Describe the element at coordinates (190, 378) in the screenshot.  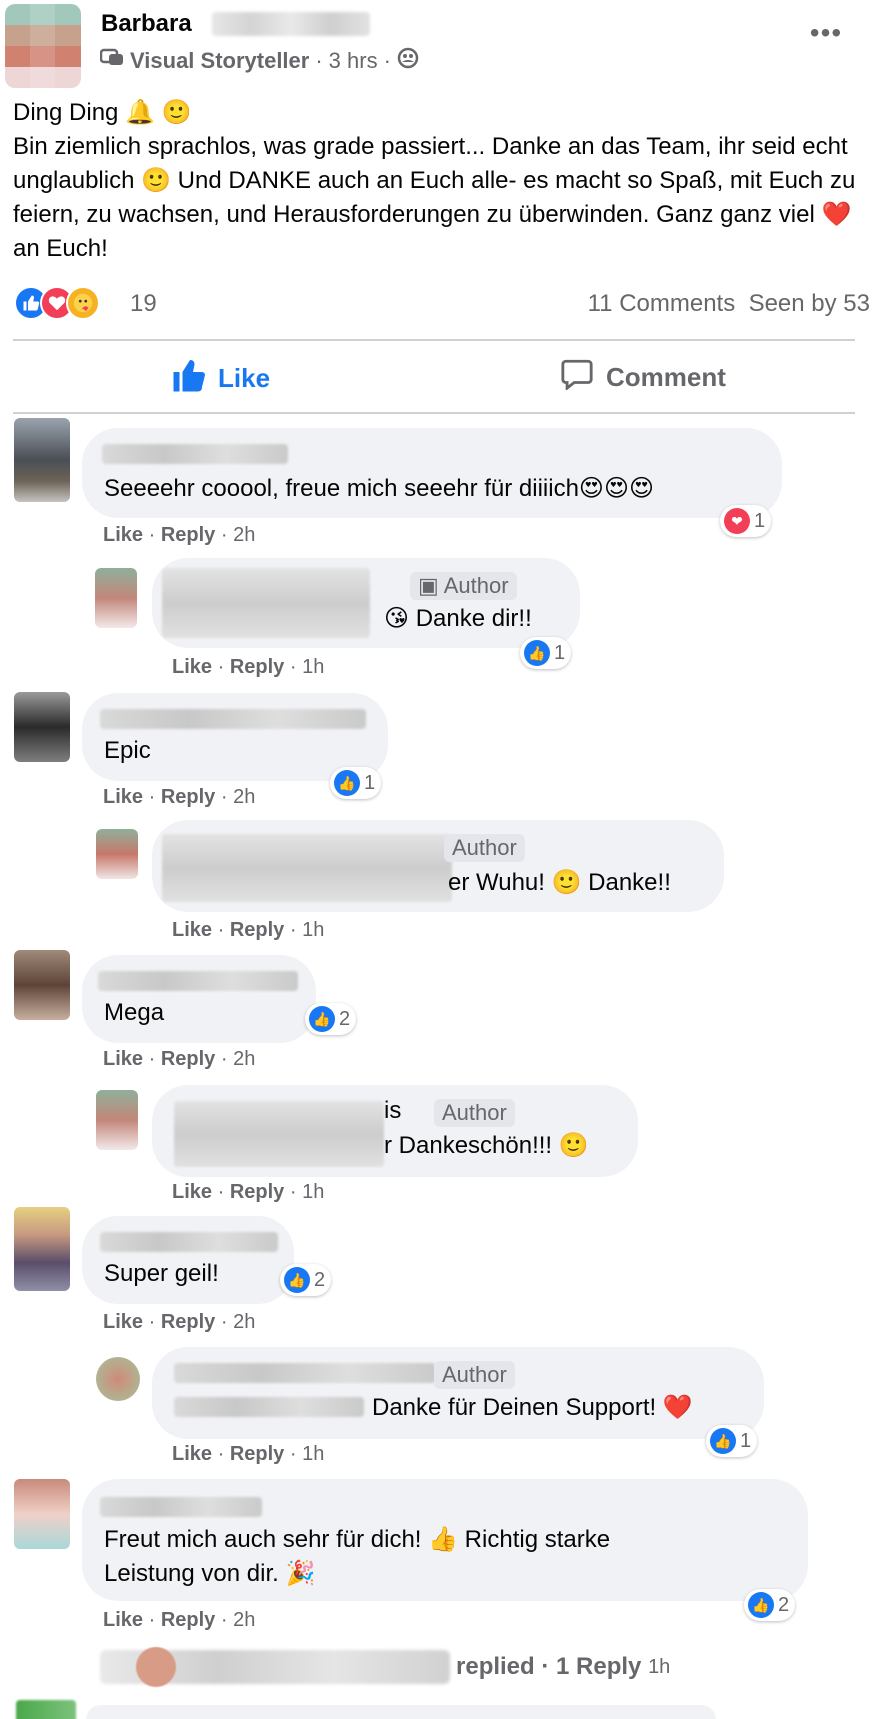
I see `like-thumb-icon` at that location.